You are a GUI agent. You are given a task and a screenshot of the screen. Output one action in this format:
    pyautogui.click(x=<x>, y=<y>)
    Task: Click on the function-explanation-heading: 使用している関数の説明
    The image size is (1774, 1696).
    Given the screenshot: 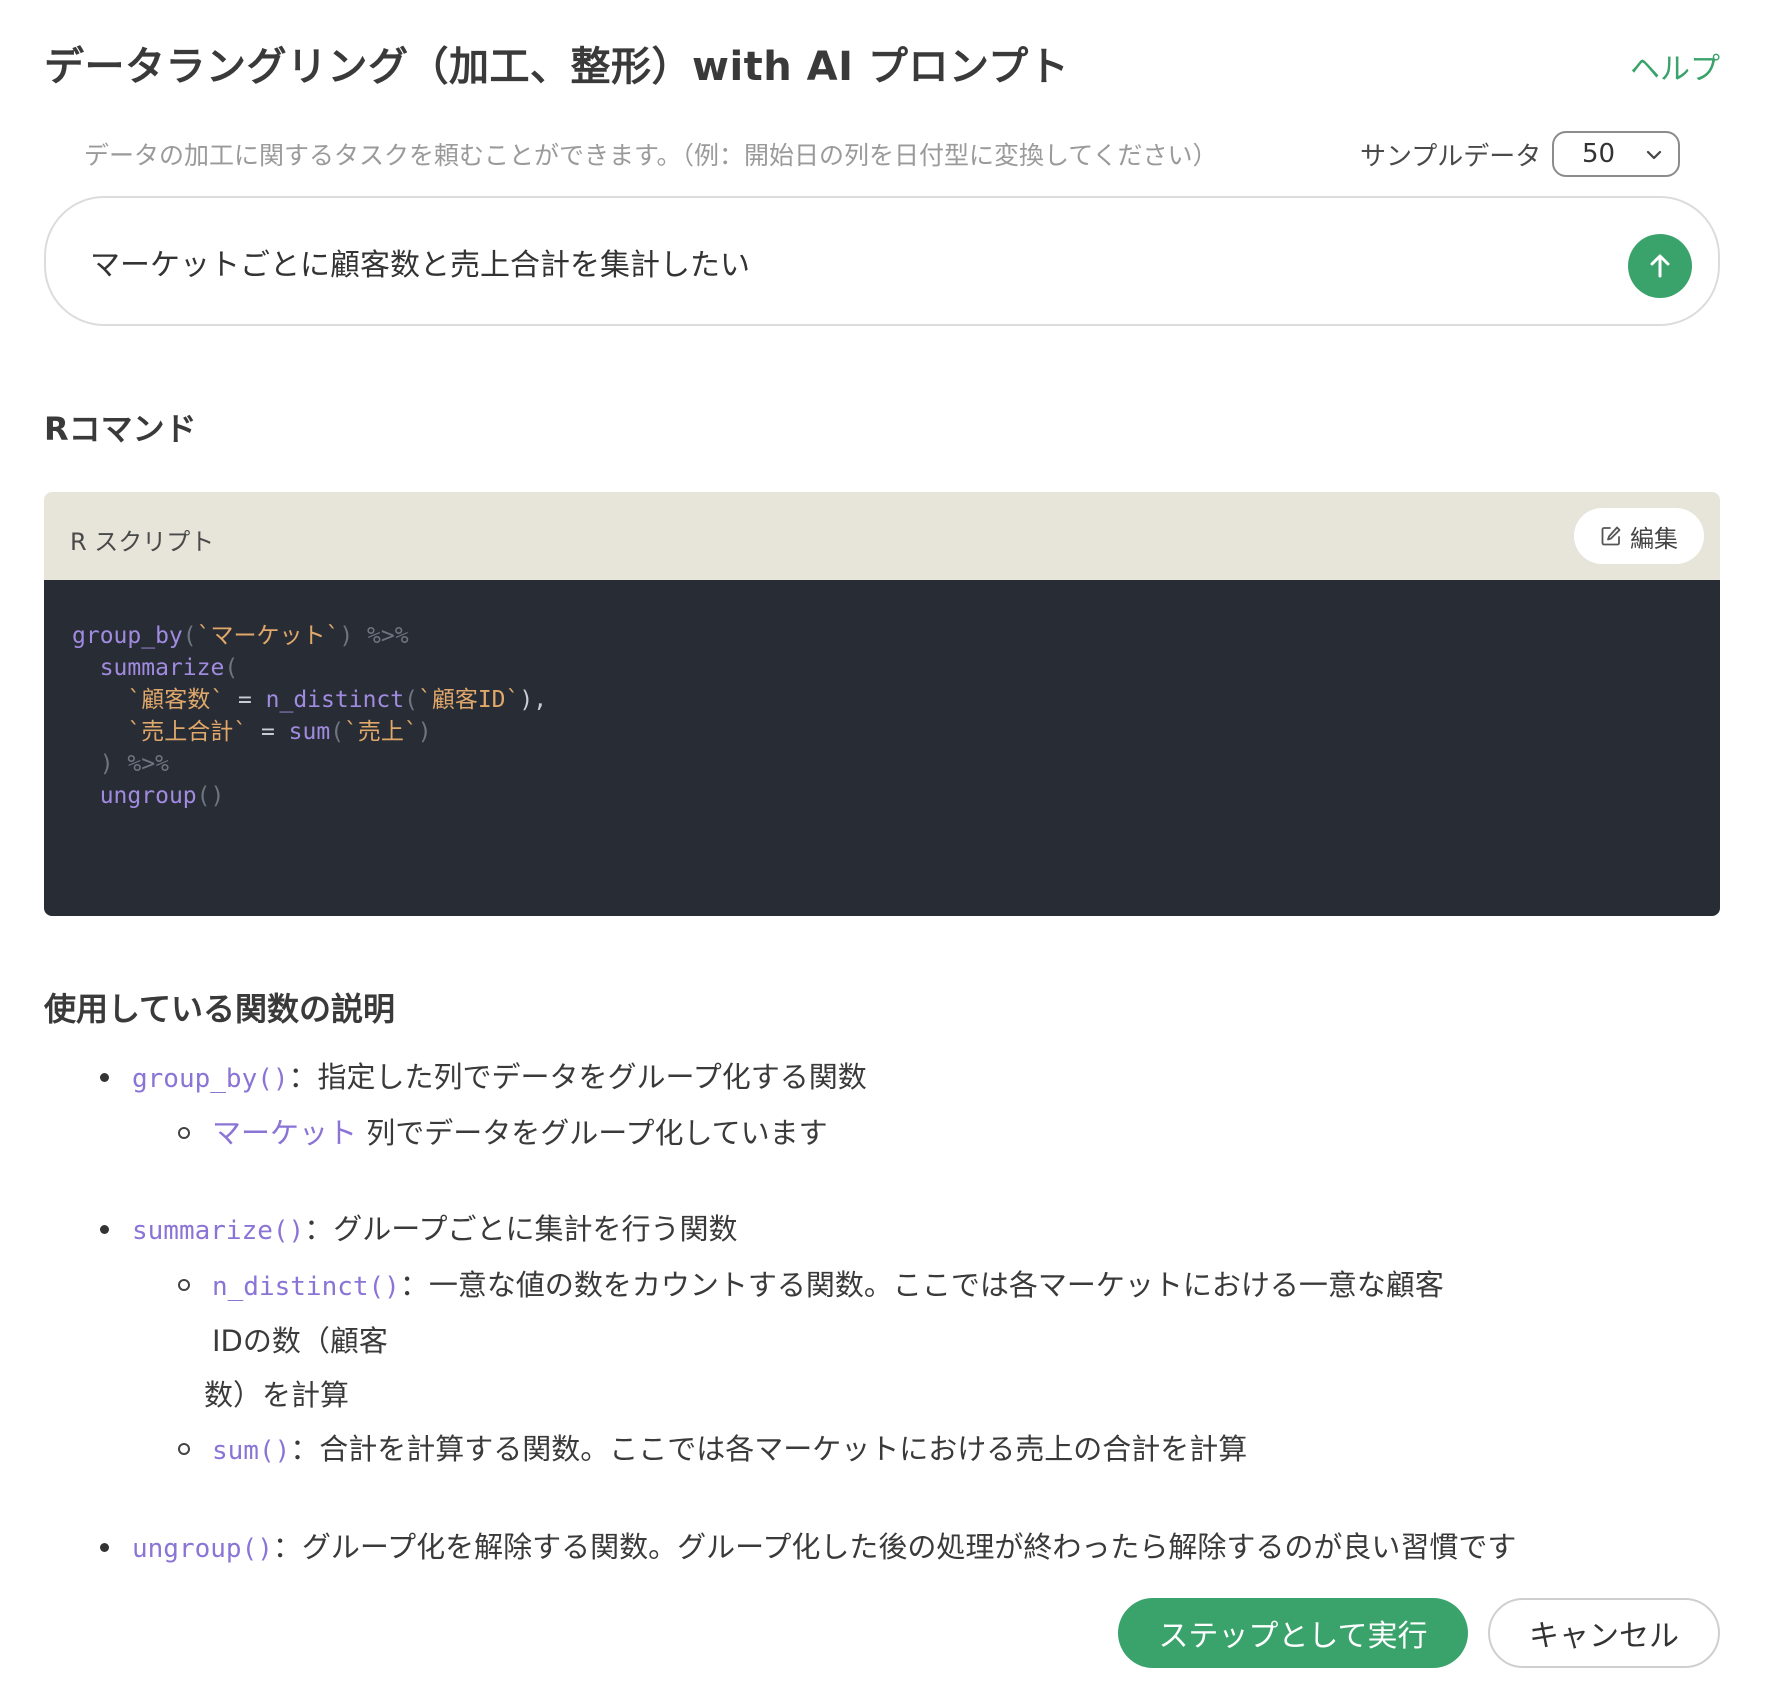 What is the action you would take?
    pyautogui.click(x=220, y=1009)
    